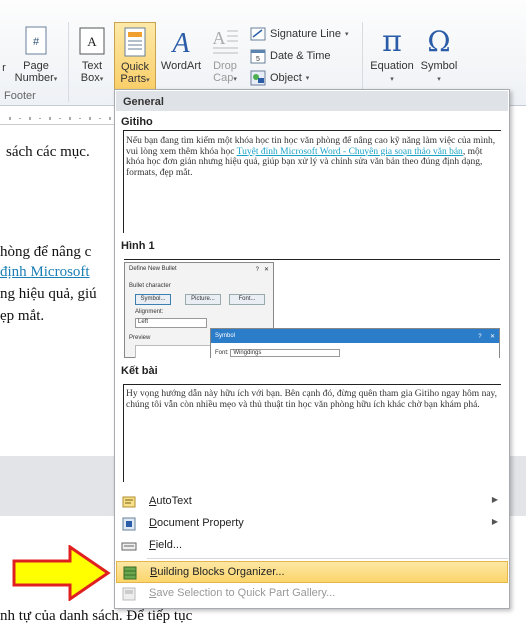  I want to click on document-link-line: định Microsoft, so click(45, 272).